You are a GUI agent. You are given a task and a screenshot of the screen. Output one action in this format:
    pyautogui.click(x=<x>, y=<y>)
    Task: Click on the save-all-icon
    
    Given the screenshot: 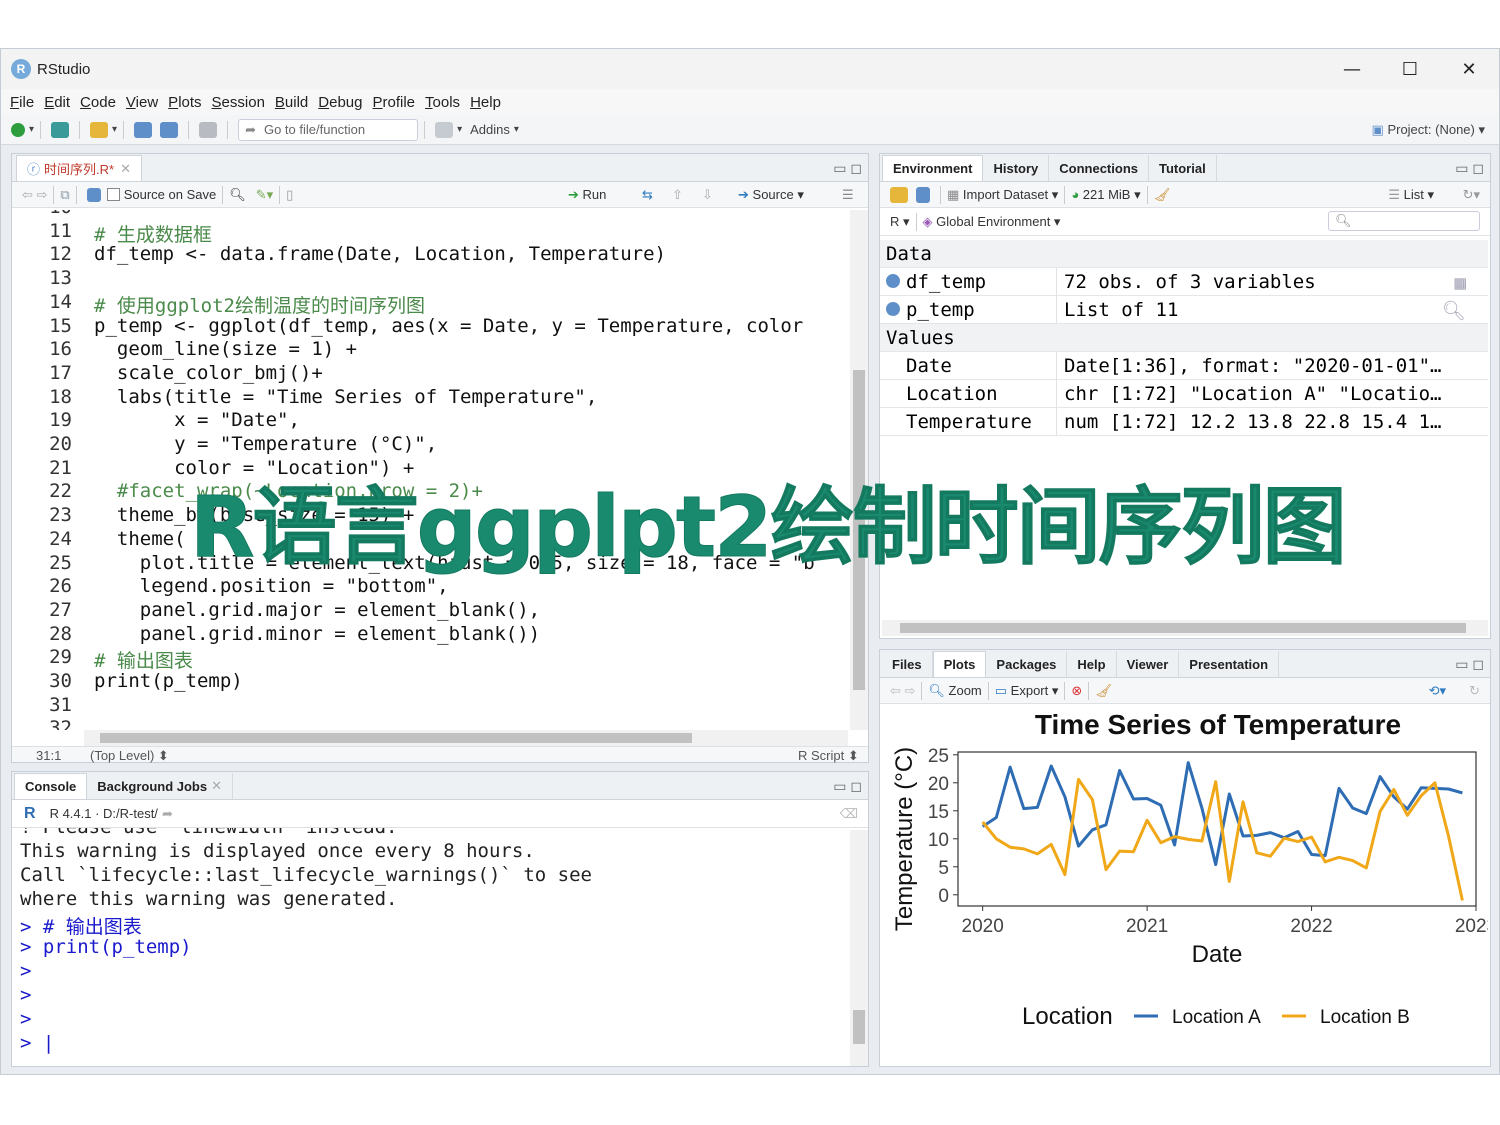 What is the action you would take?
    pyautogui.click(x=169, y=129)
    